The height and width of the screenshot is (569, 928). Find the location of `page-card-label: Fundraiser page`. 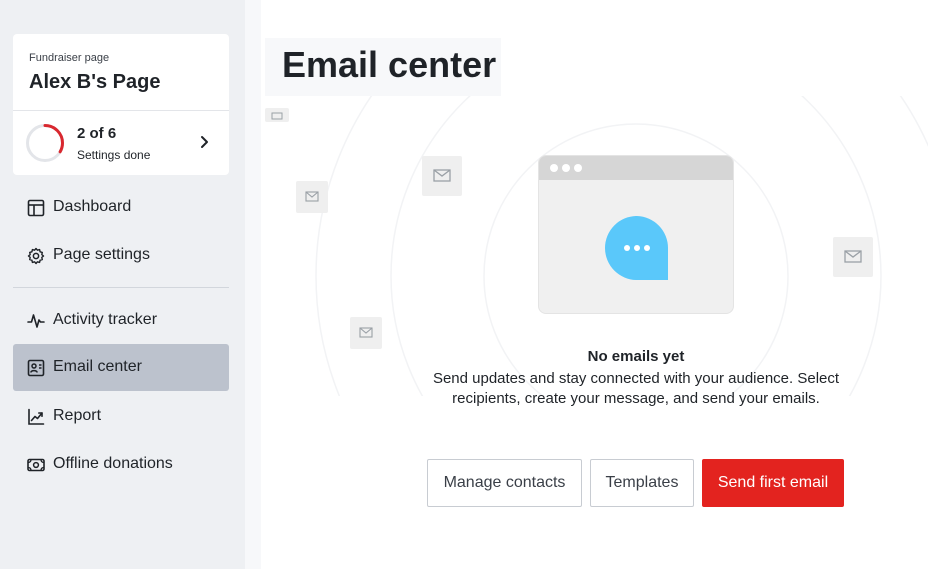

page-card-label: Fundraiser page is located at coordinates (69, 58).